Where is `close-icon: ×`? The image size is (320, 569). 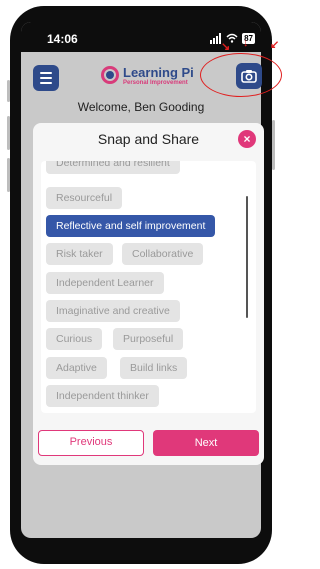 close-icon: × is located at coordinates (247, 139).